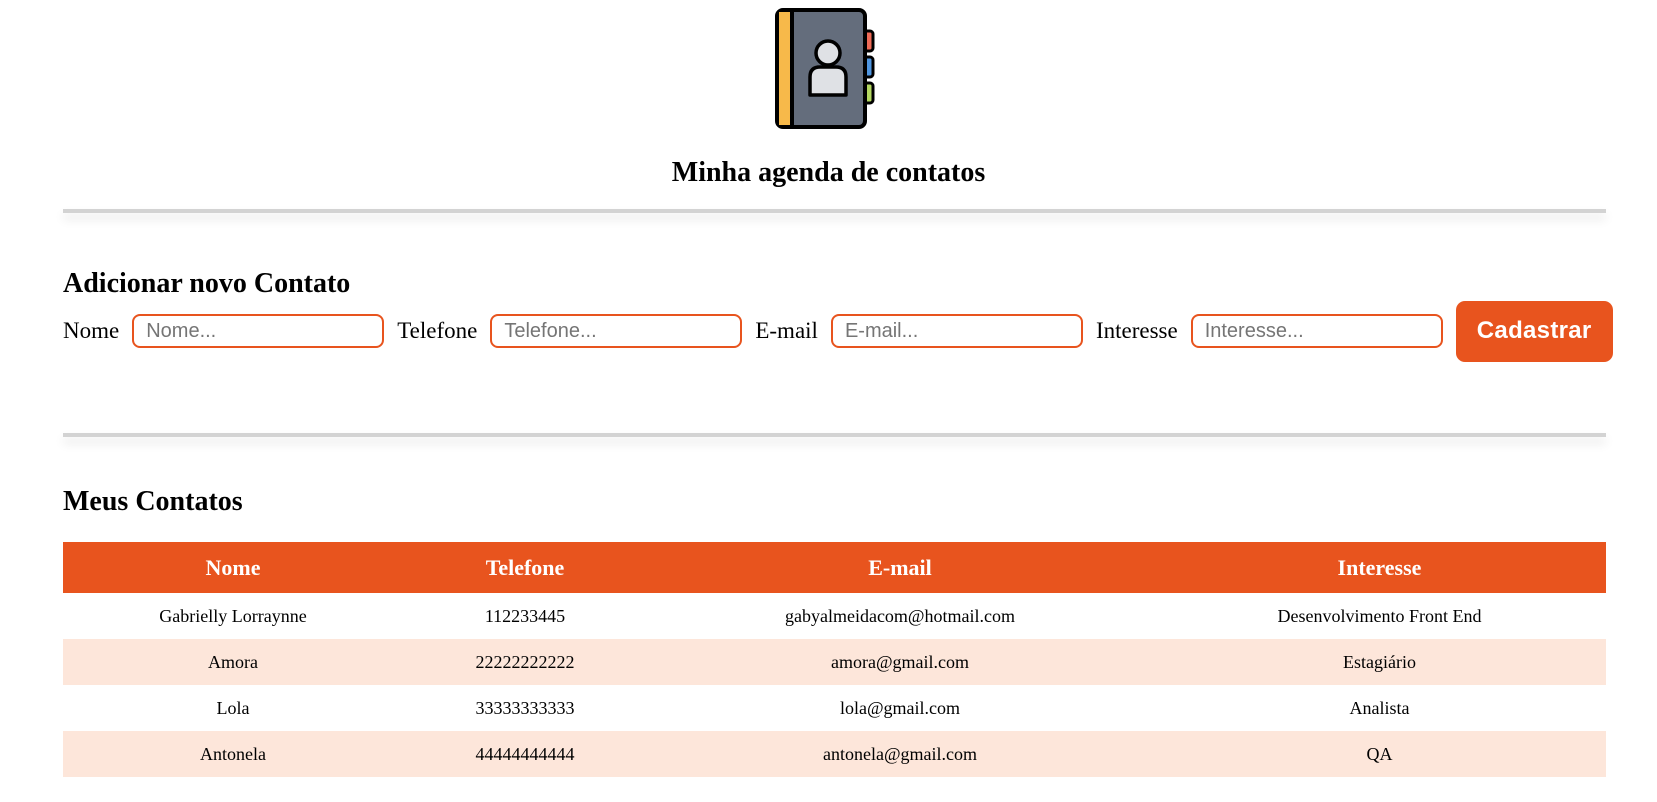  What do you see at coordinates (153, 501) in the screenshot?
I see `contacts-title: Meus Contatos` at bounding box center [153, 501].